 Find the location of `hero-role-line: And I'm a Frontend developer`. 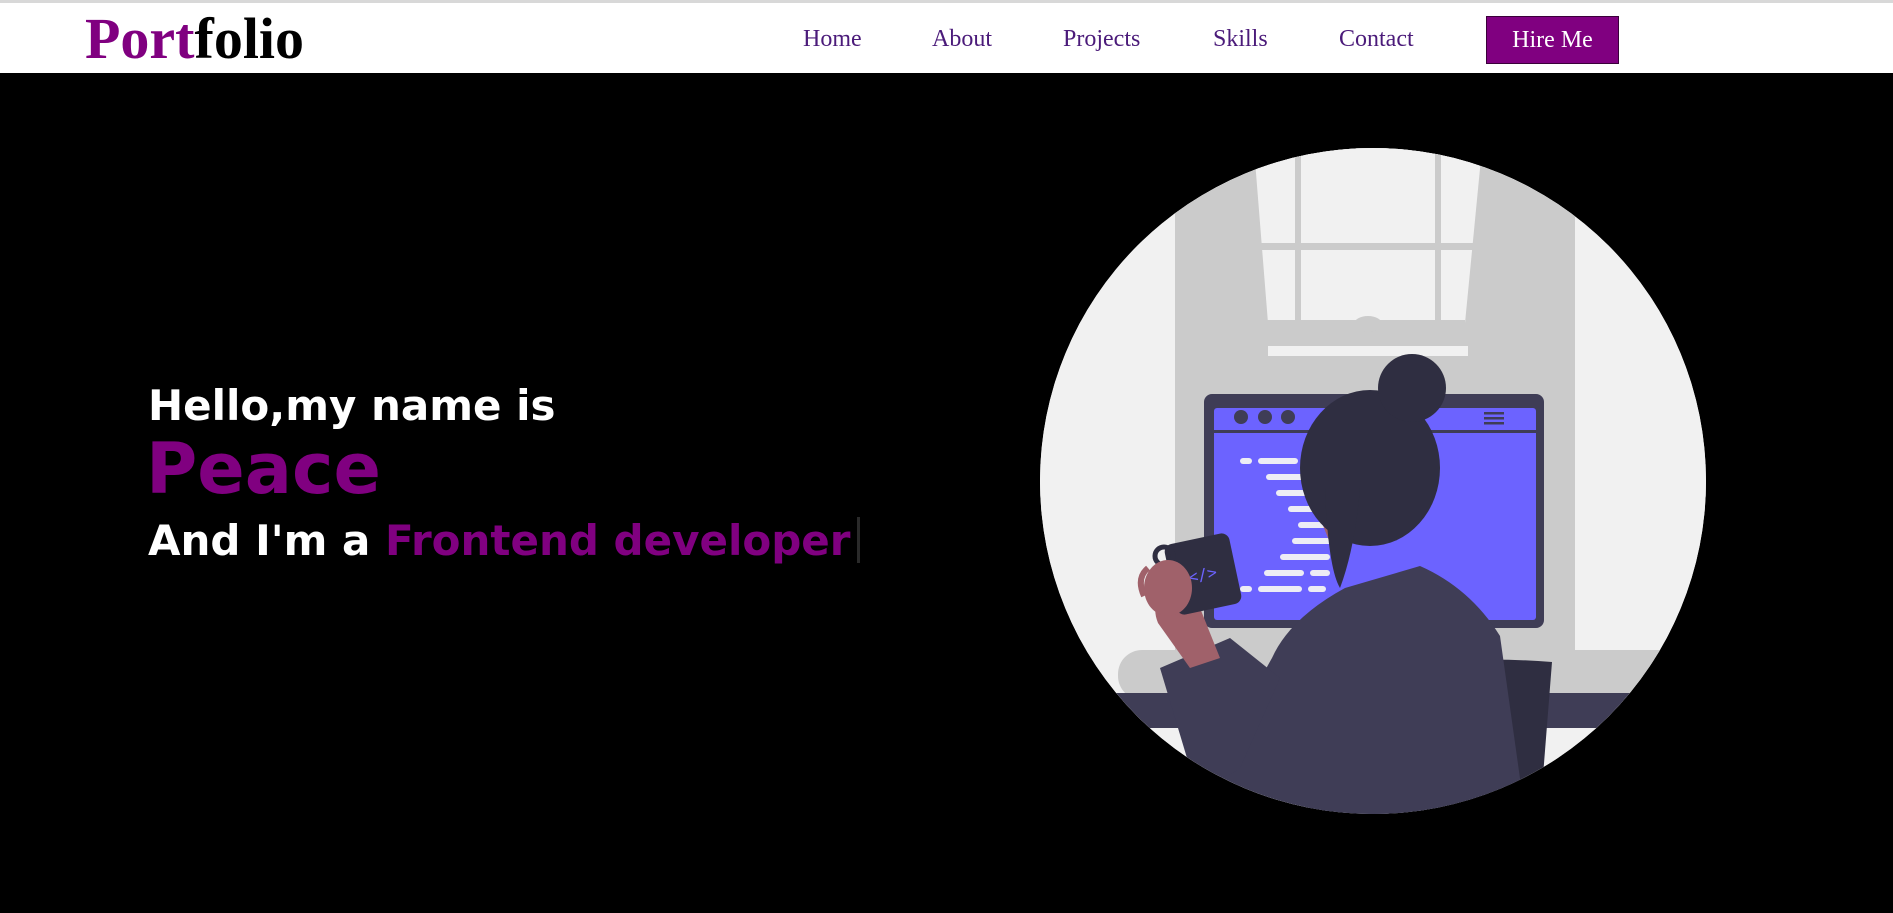

hero-role-line: And I'm a Frontend developer is located at coordinates (504, 541).